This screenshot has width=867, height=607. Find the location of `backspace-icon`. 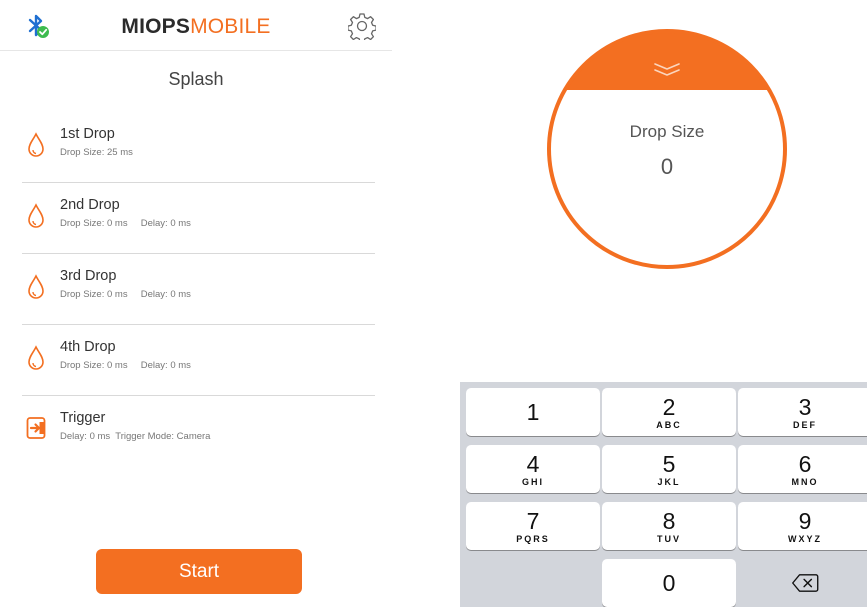

backspace-icon is located at coordinates (805, 583).